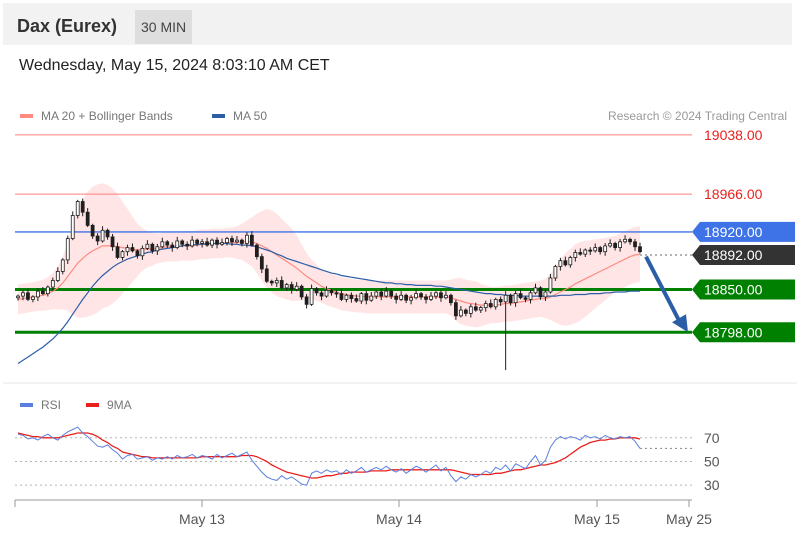 Image resolution: width=800 pixels, height=541 pixels. Describe the element at coordinates (202, 519) in the screenshot. I see `x-tick-label-0: May 13` at that location.